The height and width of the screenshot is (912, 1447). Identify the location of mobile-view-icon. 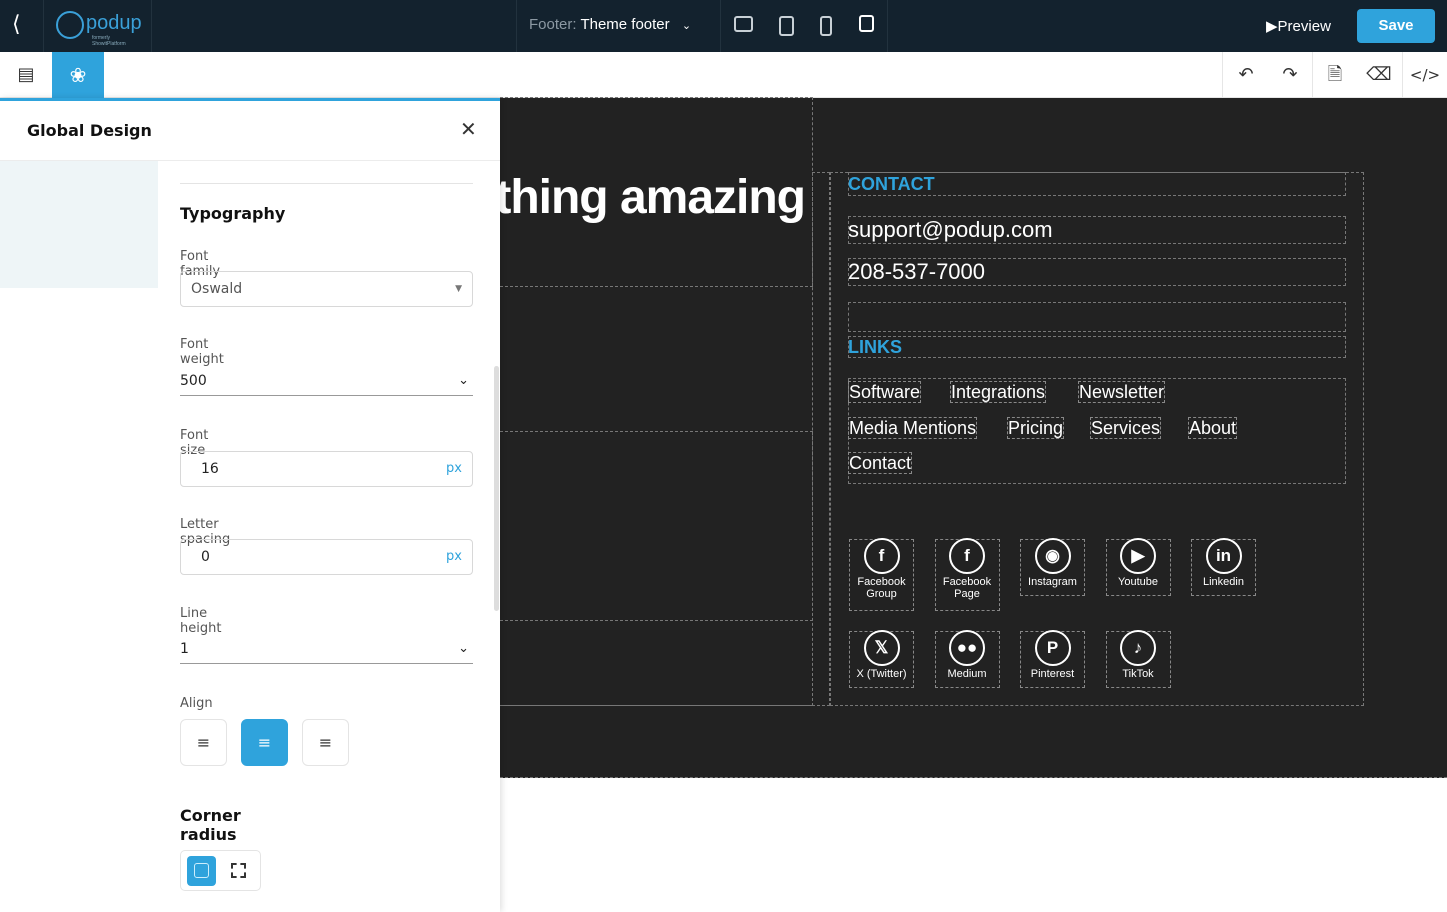
(826, 26).